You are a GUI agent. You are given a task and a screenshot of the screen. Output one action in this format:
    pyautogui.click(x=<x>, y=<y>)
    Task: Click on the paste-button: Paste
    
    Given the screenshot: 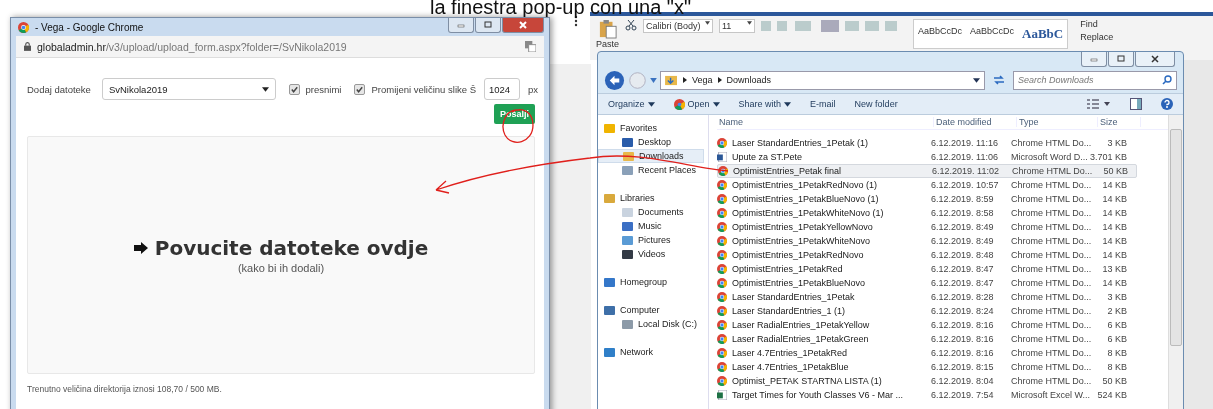 What is the action you would take?
    pyautogui.click(x=607, y=44)
    